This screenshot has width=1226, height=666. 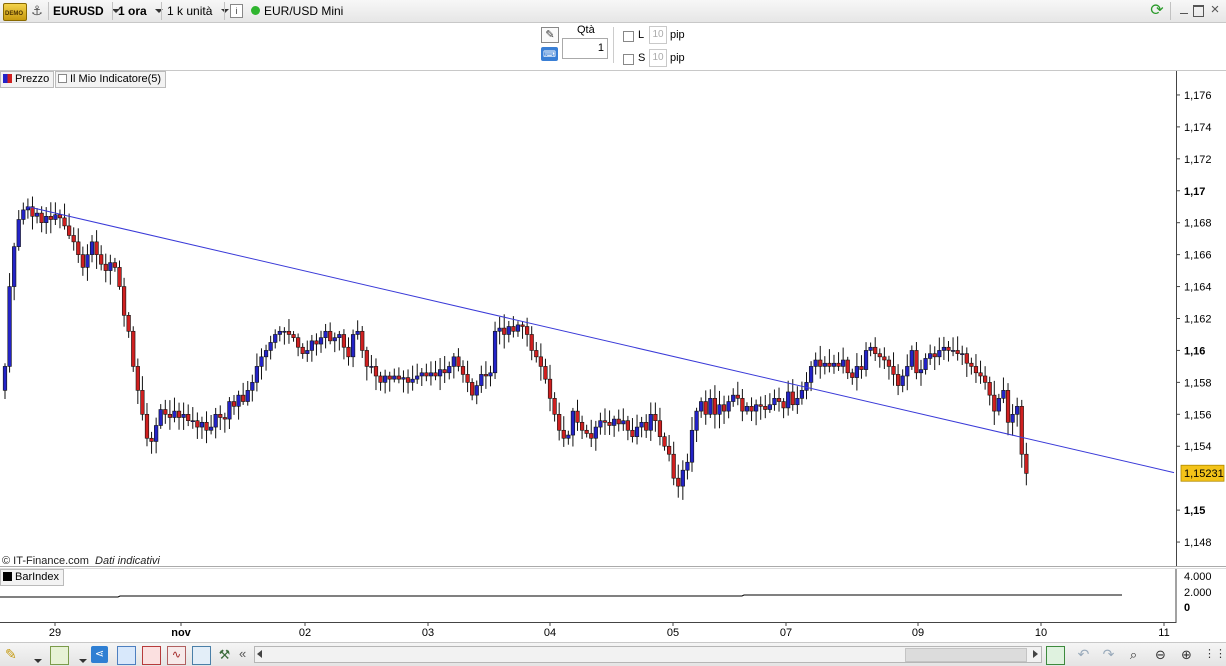 What do you see at coordinates (305, 633) in the screenshot?
I see `x-tick-label: 02` at bounding box center [305, 633].